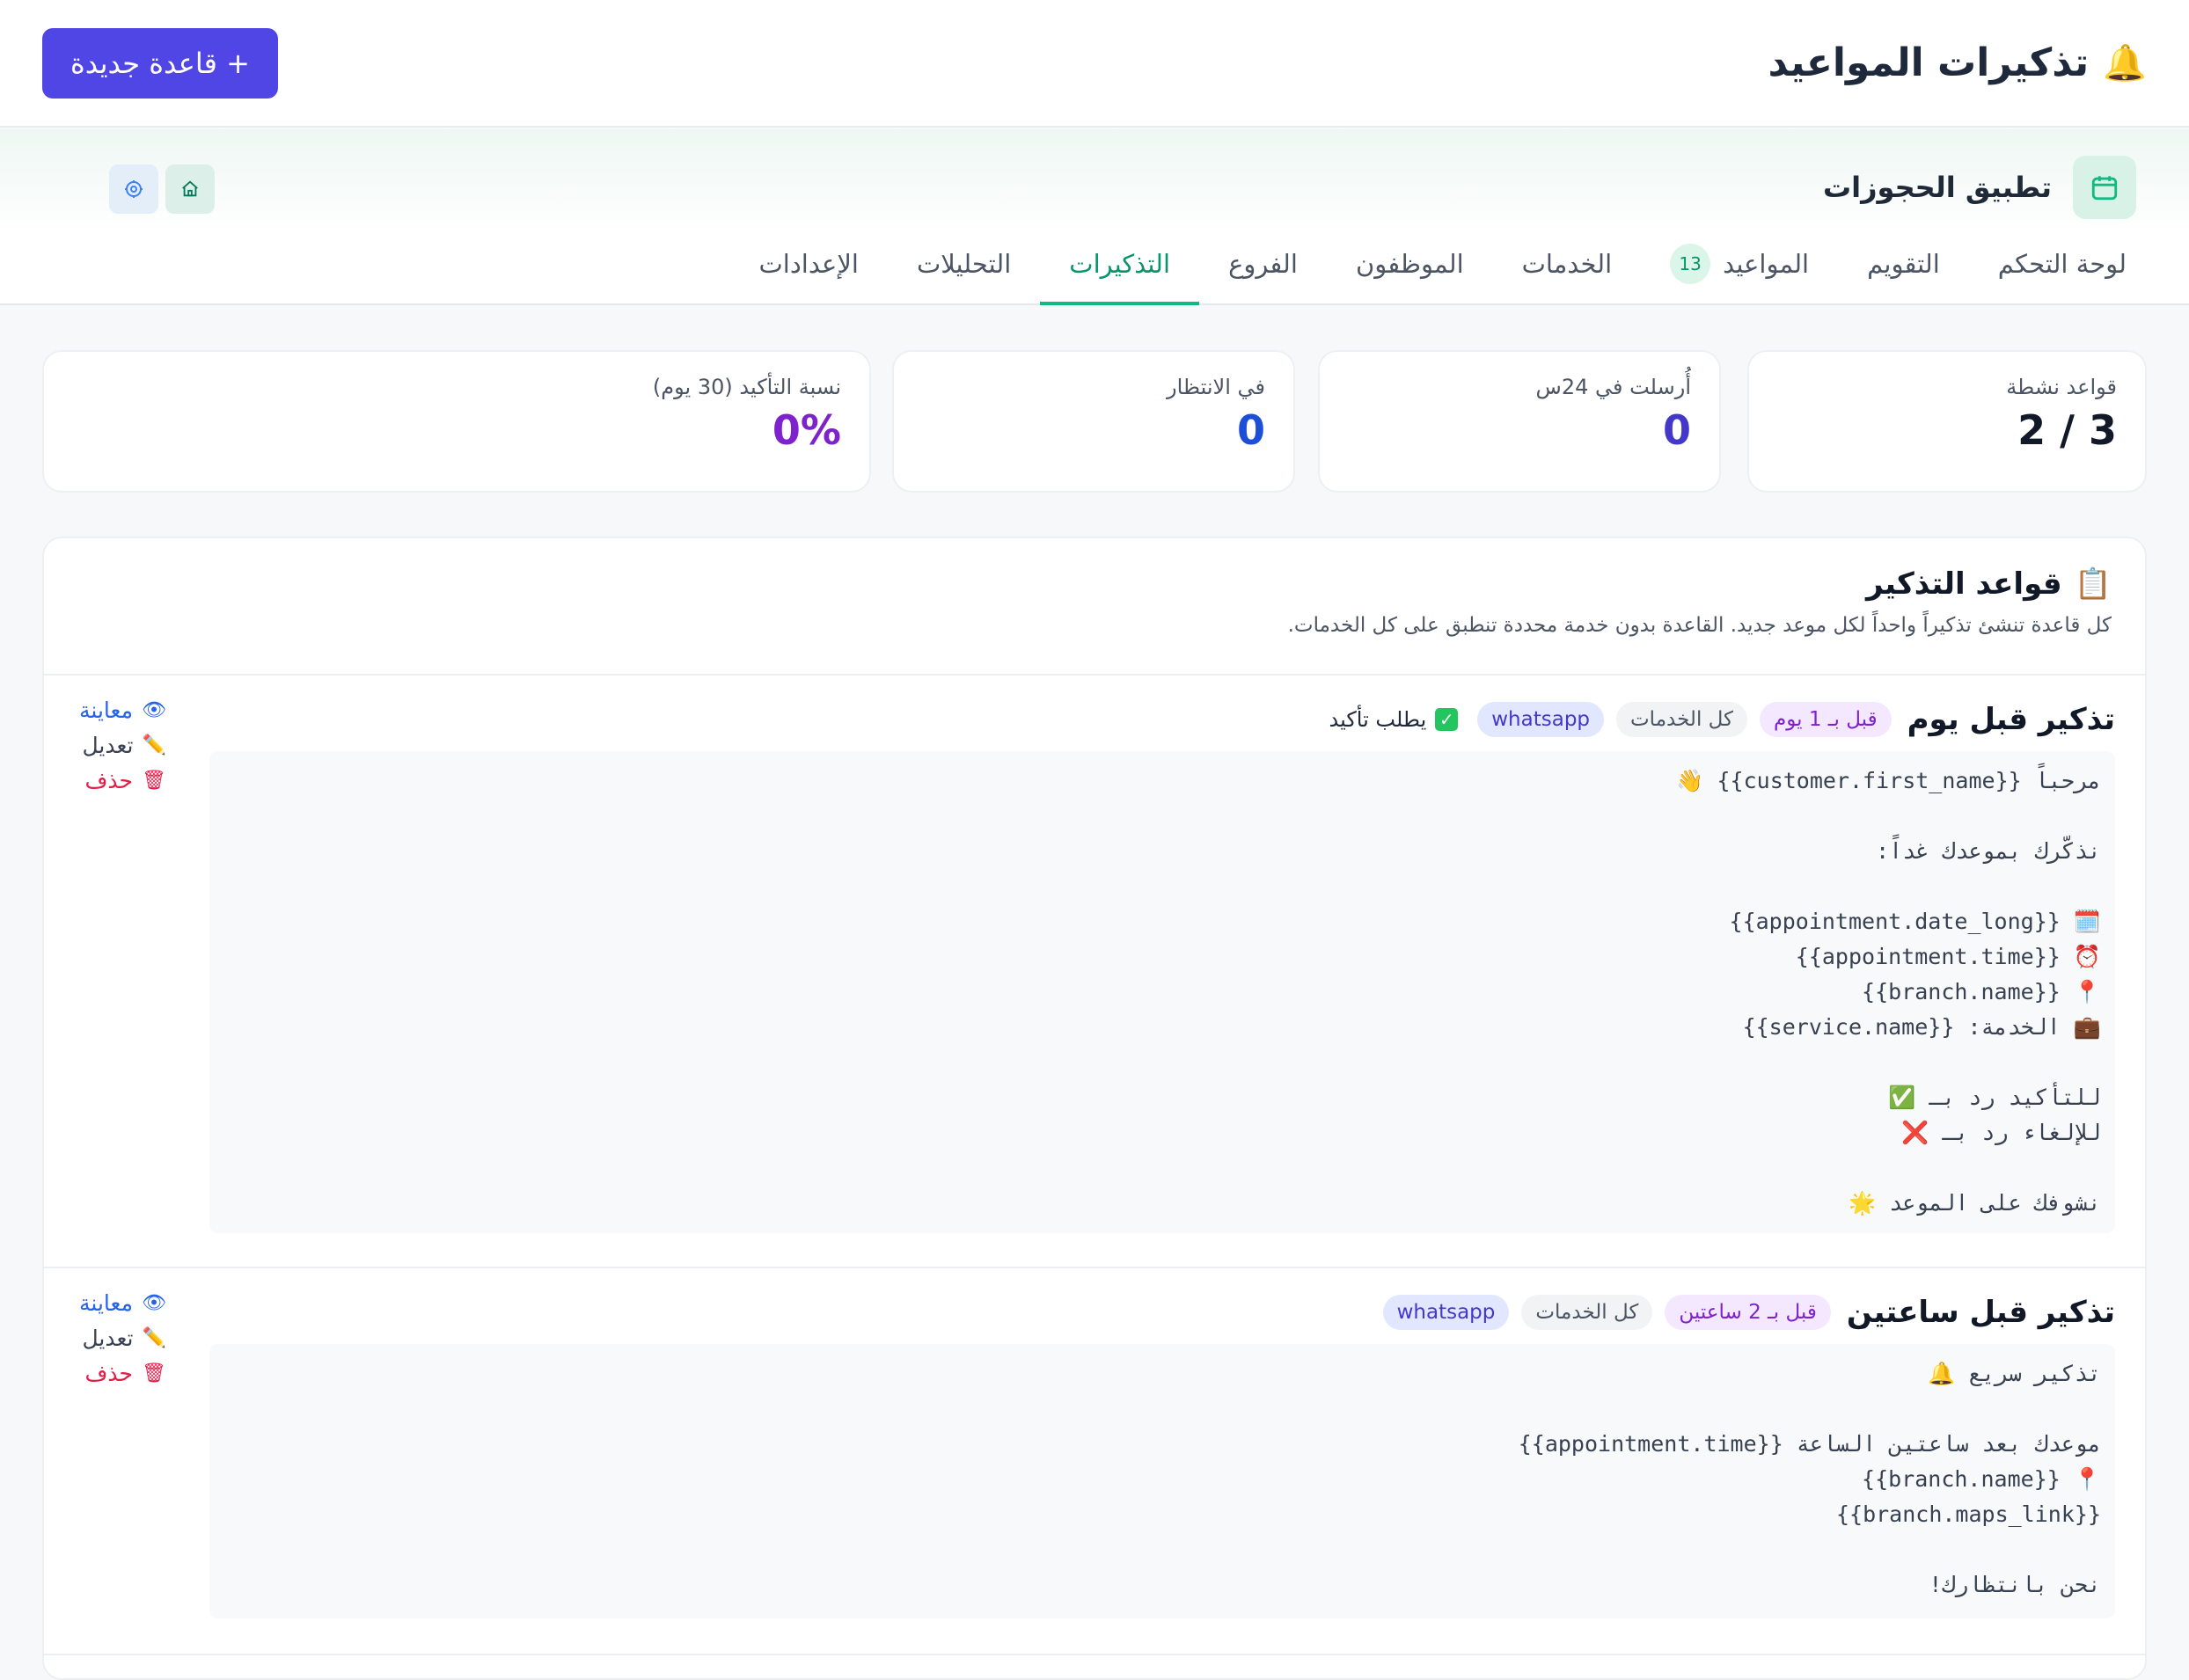 The height and width of the screenshot is (1680, 2189). I want to click on tab-label: الخدمات, so click(1567, 264).